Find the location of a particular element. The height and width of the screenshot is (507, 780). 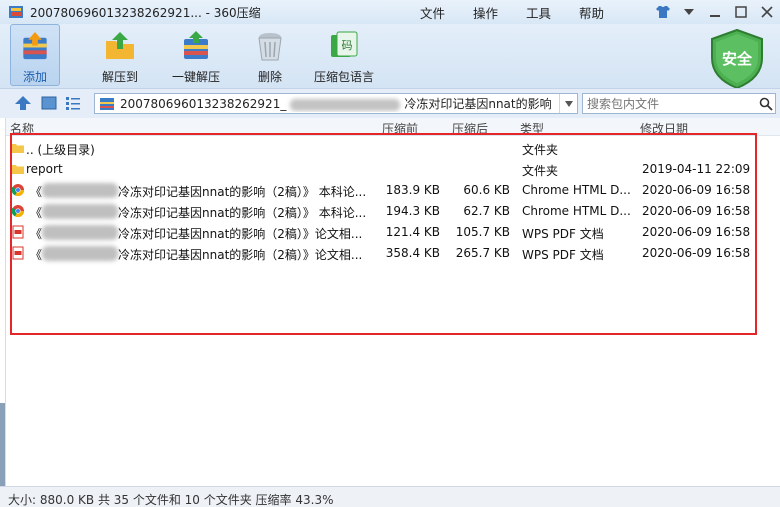

file-packed-size: 105.7 KB is located at coordinates (482, 232).